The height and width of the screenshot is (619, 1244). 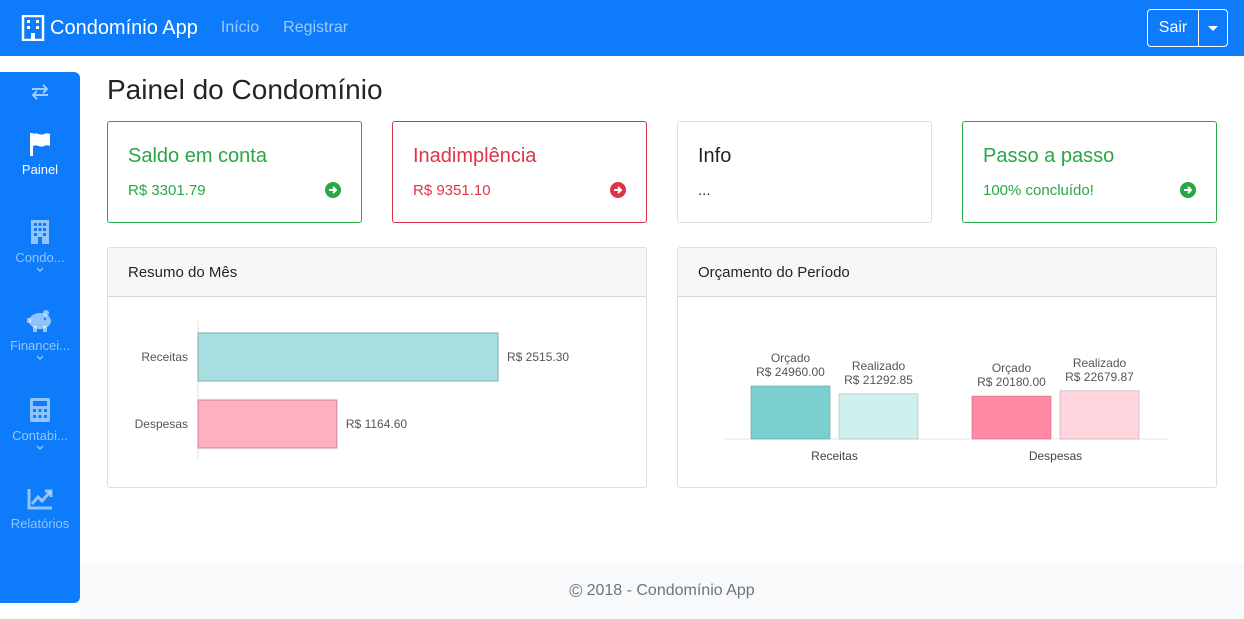 I want to click on stat-value: R$ 3301.79, so click(x=167, y=190).